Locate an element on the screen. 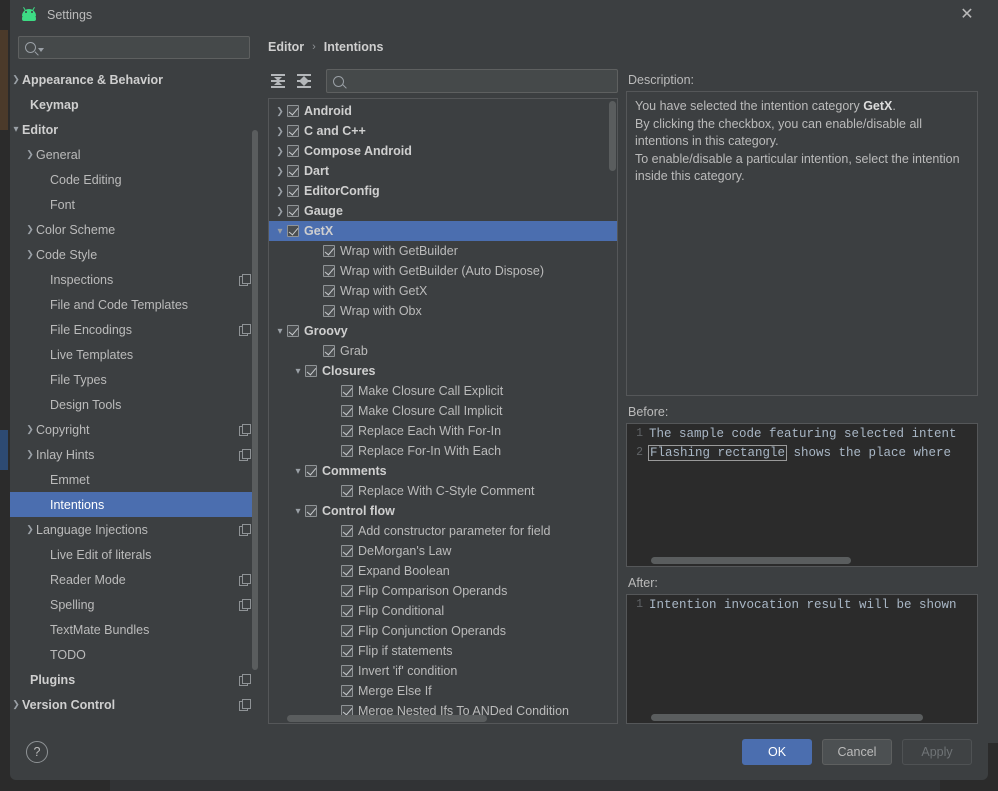 This screenshot has height=791, width=998. sidebar-item-version-control: ❯ Version Control is located at coordinates (134, 704).